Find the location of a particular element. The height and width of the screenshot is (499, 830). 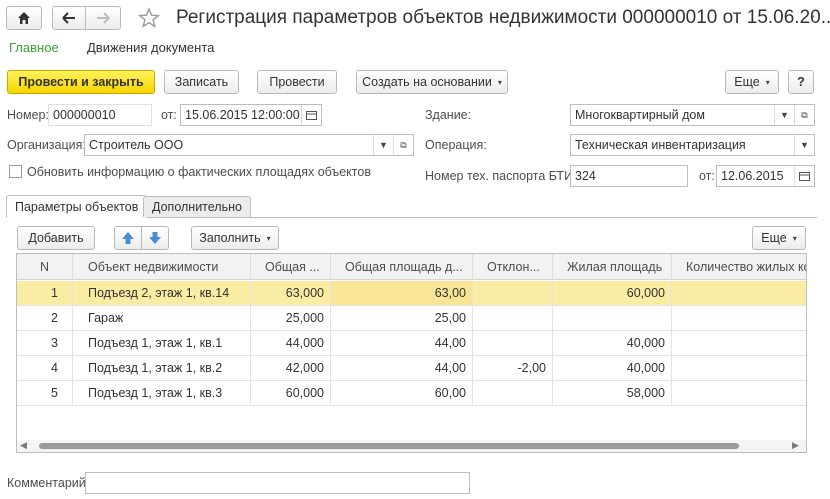

horizontal-scrollbar: ◀ ▶ is located at coordinates (411, 446).